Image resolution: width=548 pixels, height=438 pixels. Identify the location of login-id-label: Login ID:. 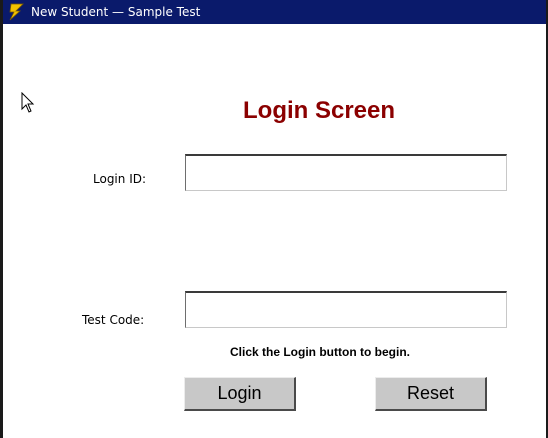
(120, 179).